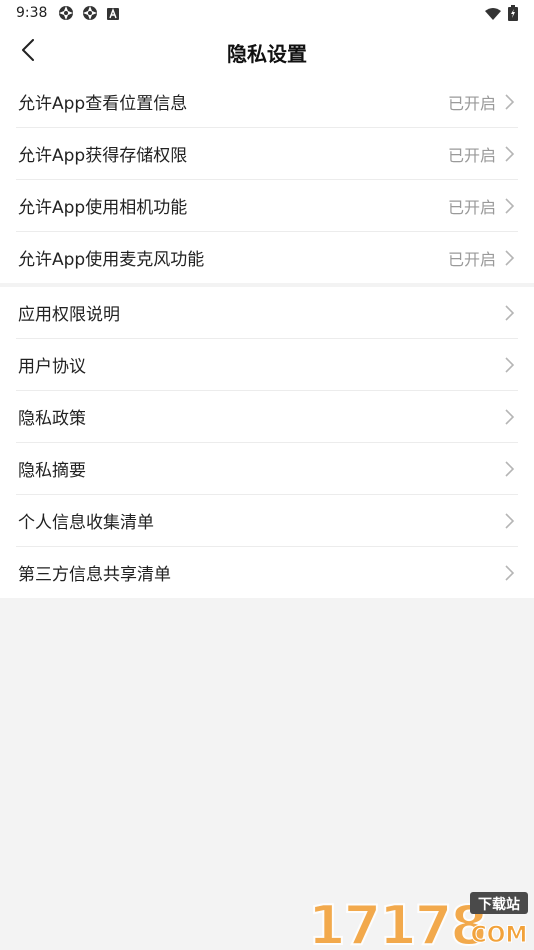 This screenshot has height=950, width=534. I want to click on document-row-user-agreement: 用户协议, so click(267, 365).